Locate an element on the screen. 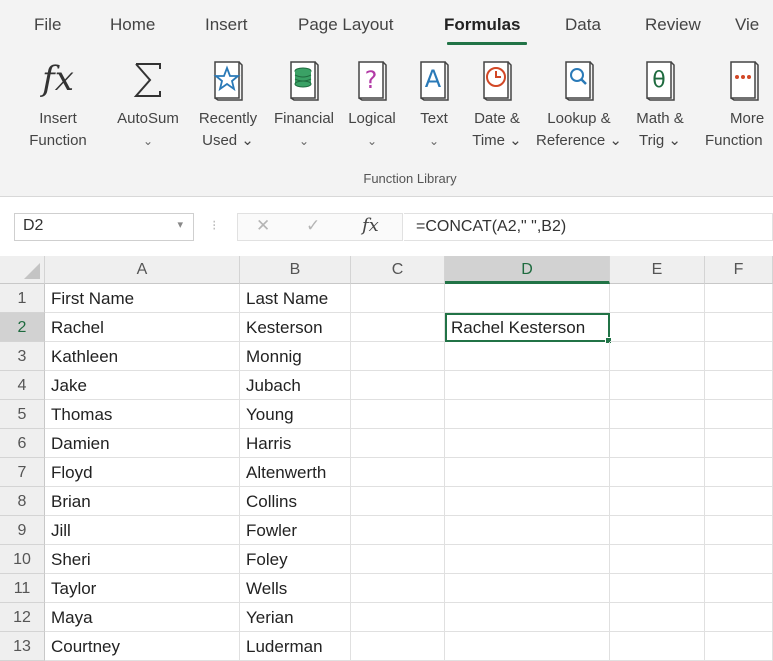 The image size is (773, 661). cell-d3 is located at coordinates (527, 356).